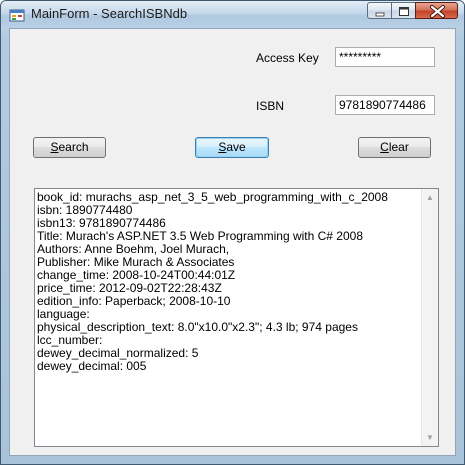 This screenshot has width=465, height=465. I want to click on close-icon, so click(437, 11).